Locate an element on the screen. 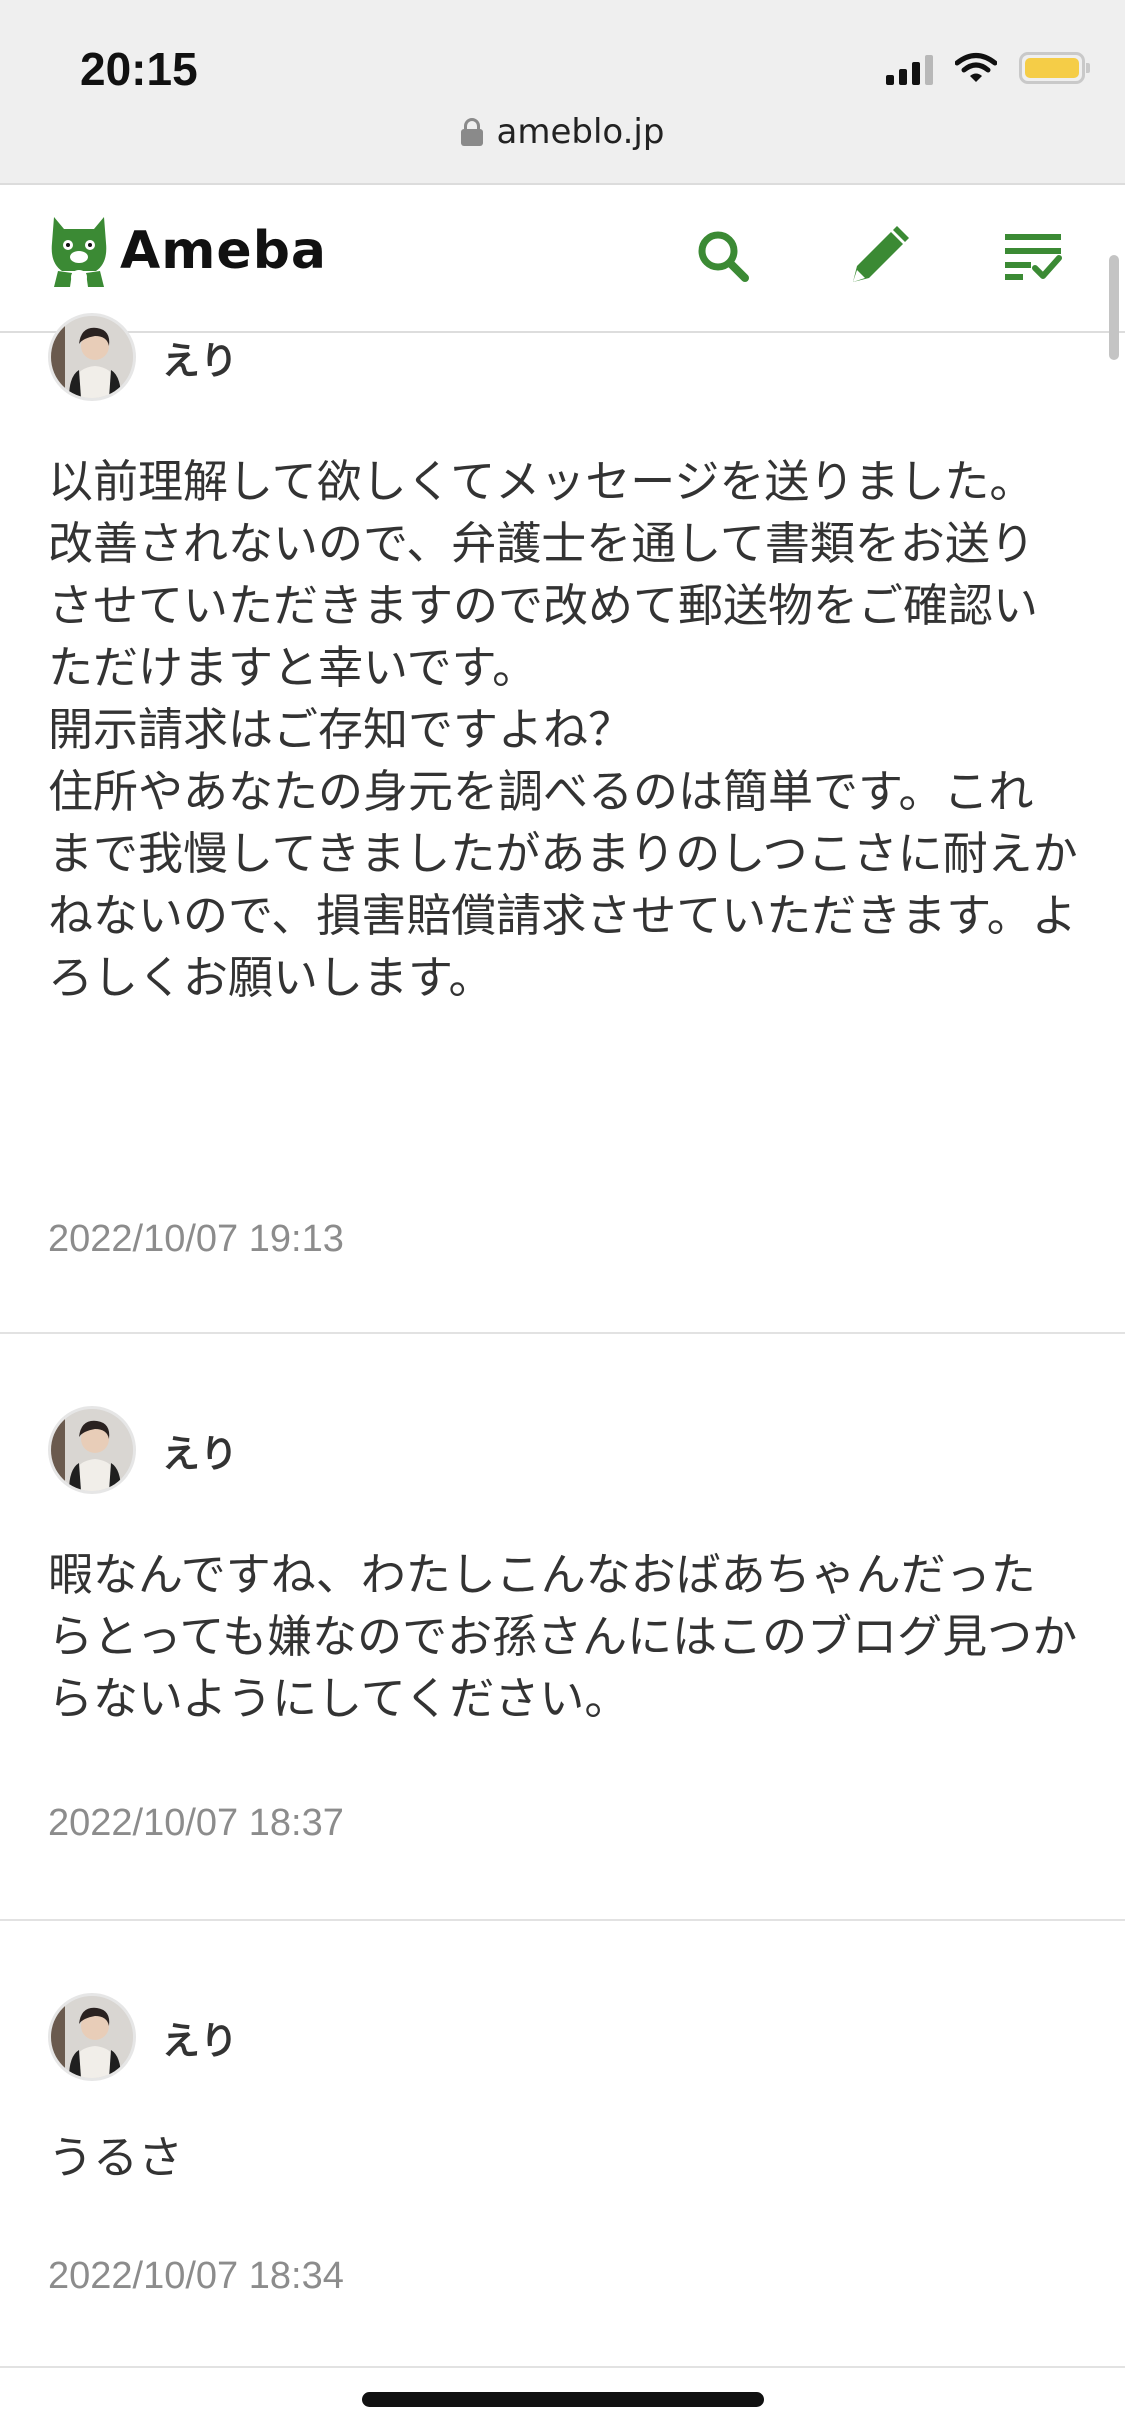 The width and height of the screenshot is (1125, 2436). search-icon is located at coordinates (723, 256).